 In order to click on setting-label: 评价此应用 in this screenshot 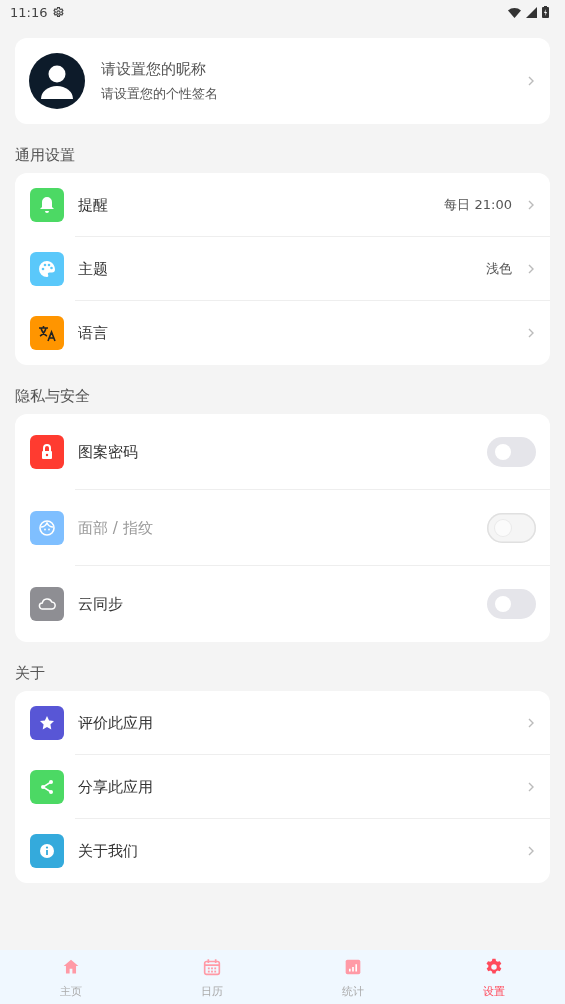, I will do `click(295, 723)`.